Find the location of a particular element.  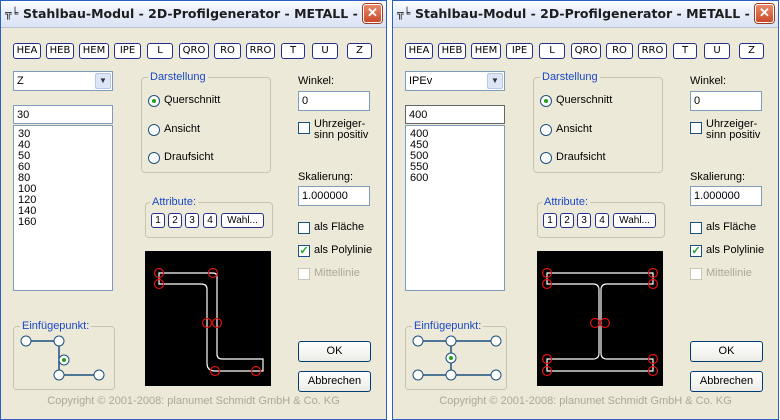

list-item: 600 is located at coordinates (419, 178).